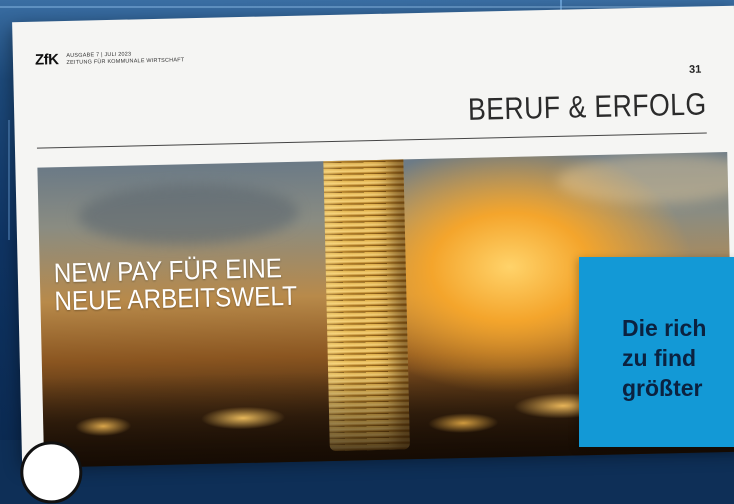 Image resolution: width=734 pixels, height=504 pixels. What do you see at coordinates (371, 140) in the screenshot?
I see `divider` at bounding box center [371, 140].